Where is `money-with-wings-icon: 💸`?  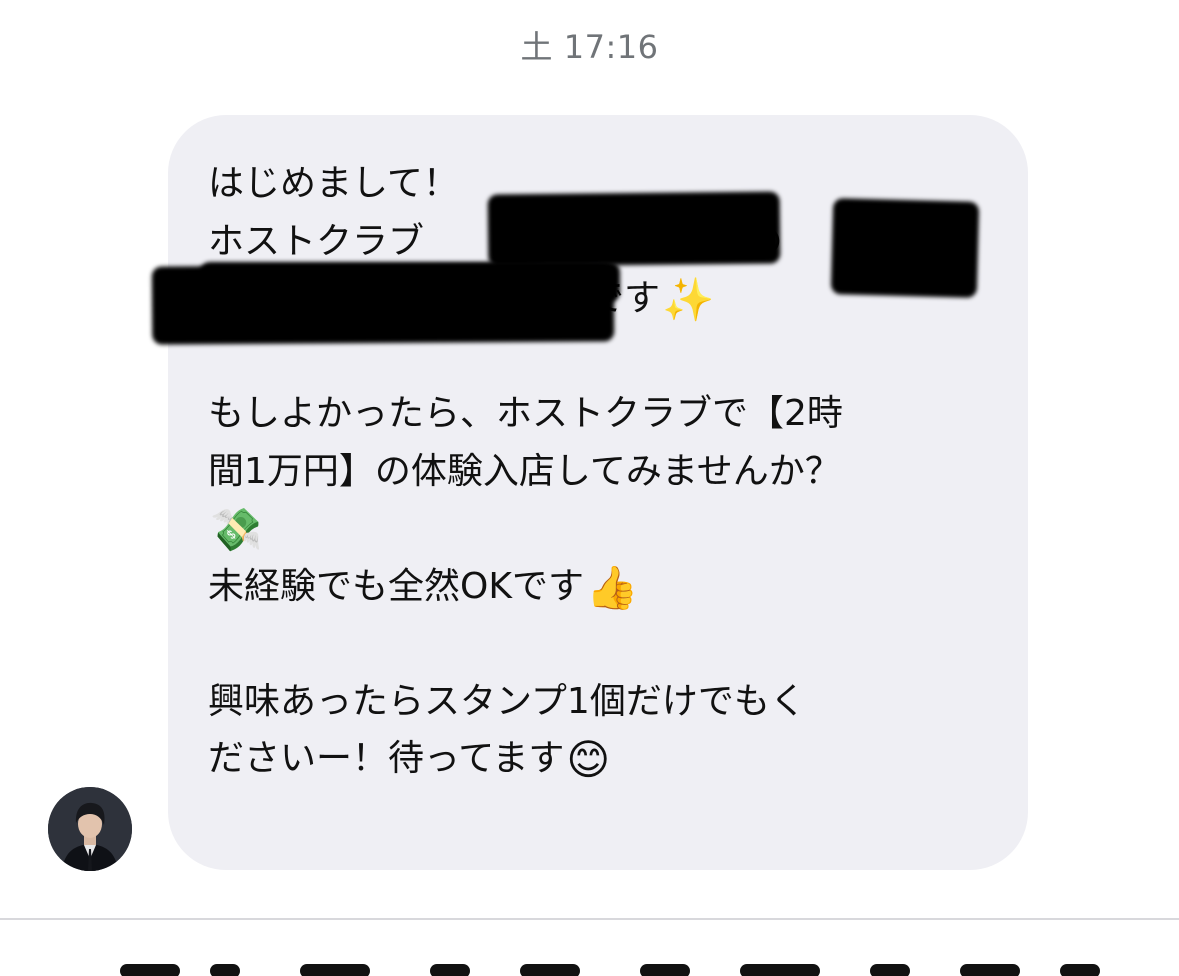 money-with-wings-icon: 💸 is located at coordinates (236, 529).